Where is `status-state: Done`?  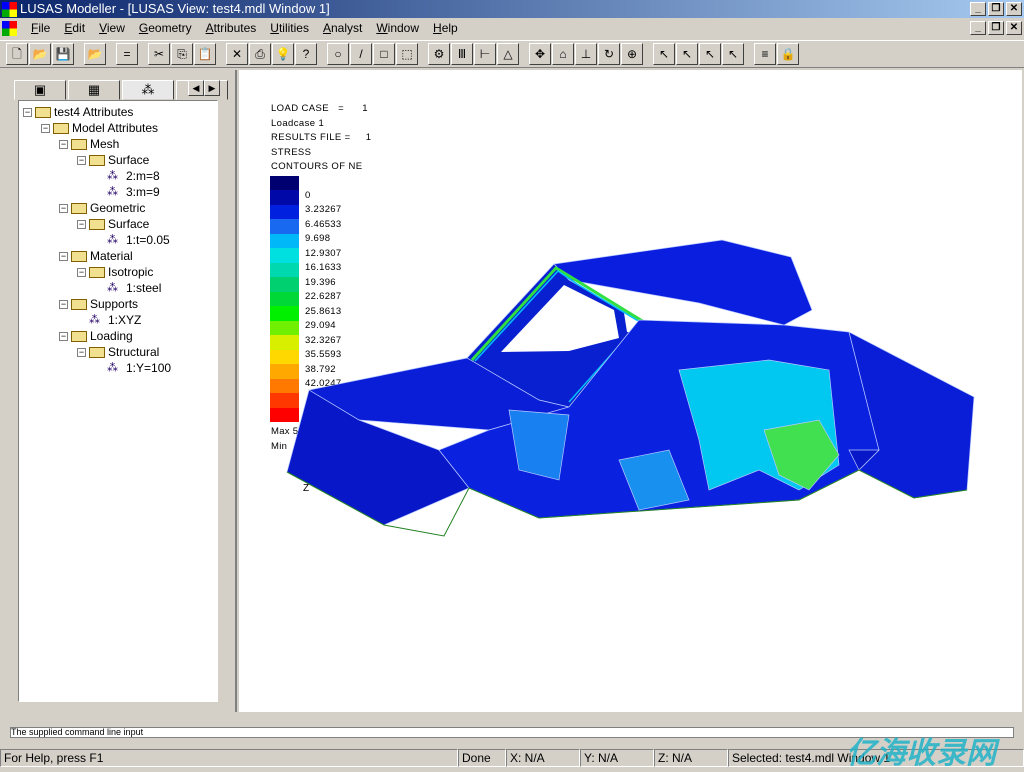 status-state: Done is located at coordinates (482, 758).